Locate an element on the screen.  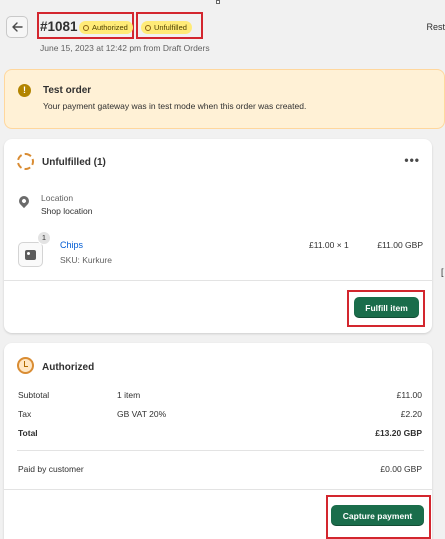
line-total: £11.00 GBP is located at coordinates (400, 245).